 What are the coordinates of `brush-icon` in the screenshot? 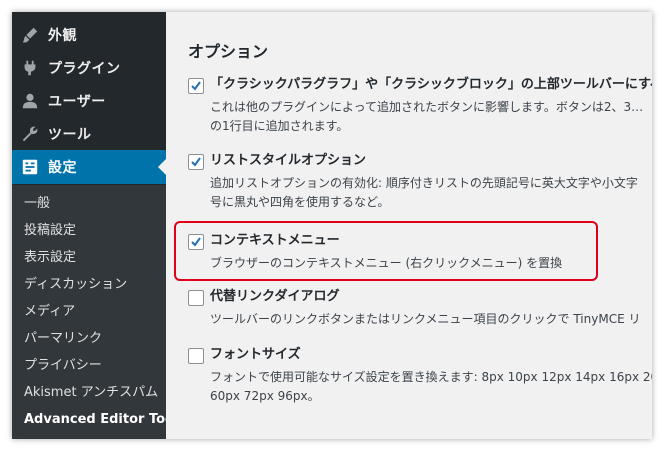 It's located at (30, 35).